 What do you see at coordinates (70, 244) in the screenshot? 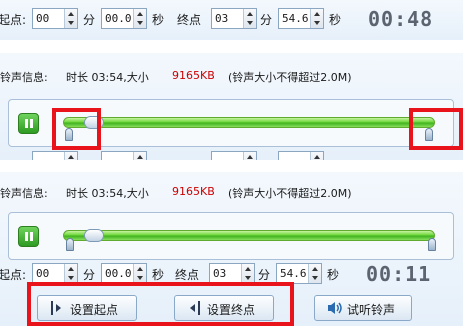
I see `start-marker-handle` at bounding box center [70, 244].